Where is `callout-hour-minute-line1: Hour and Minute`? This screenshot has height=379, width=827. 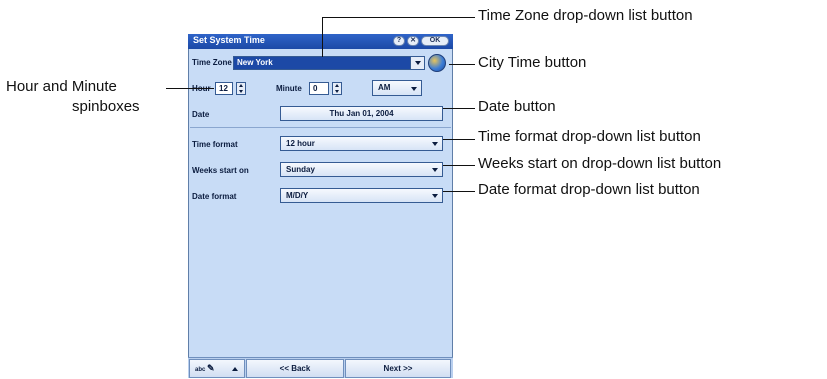 callout-hour-minute-line1: Hour and Minute is located at coordinates (61, 86).